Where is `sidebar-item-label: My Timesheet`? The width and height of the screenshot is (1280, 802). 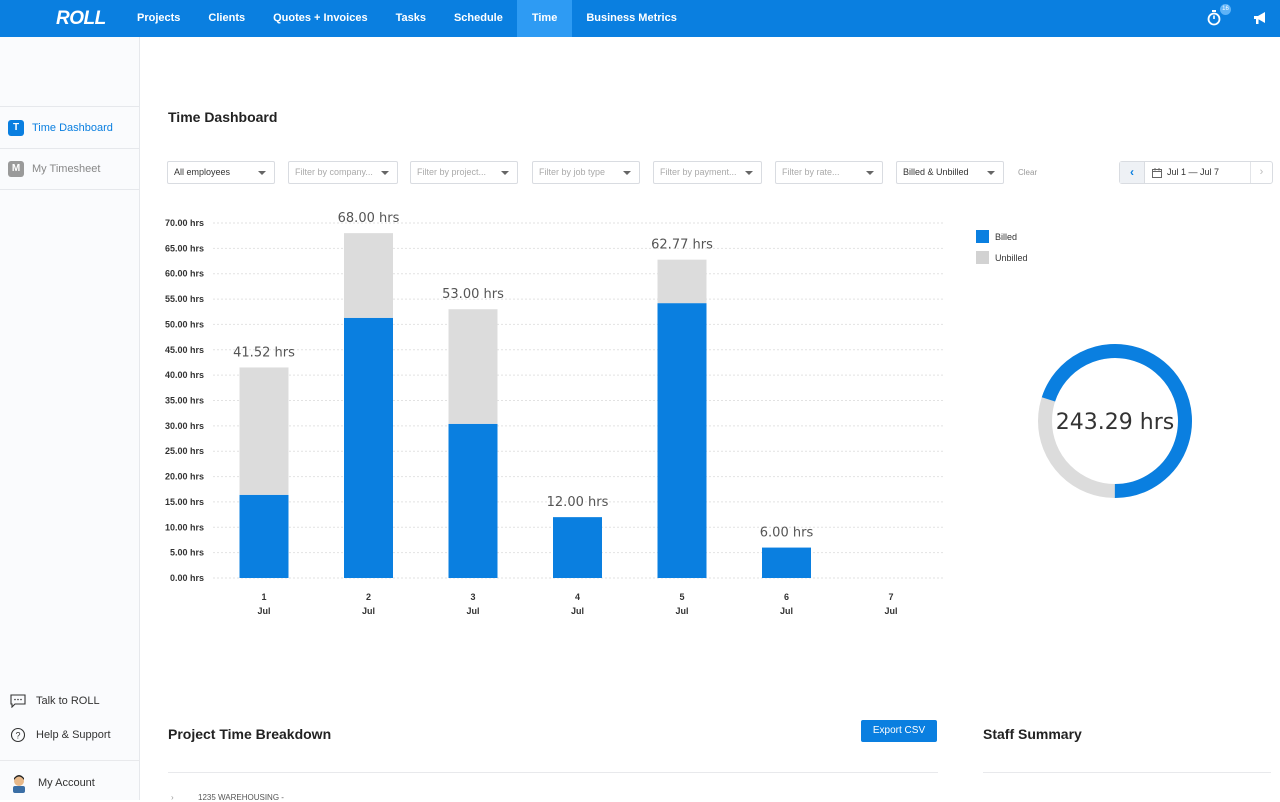 sidebar-item-label: My Timesheet is located at coordinates (66, 169).